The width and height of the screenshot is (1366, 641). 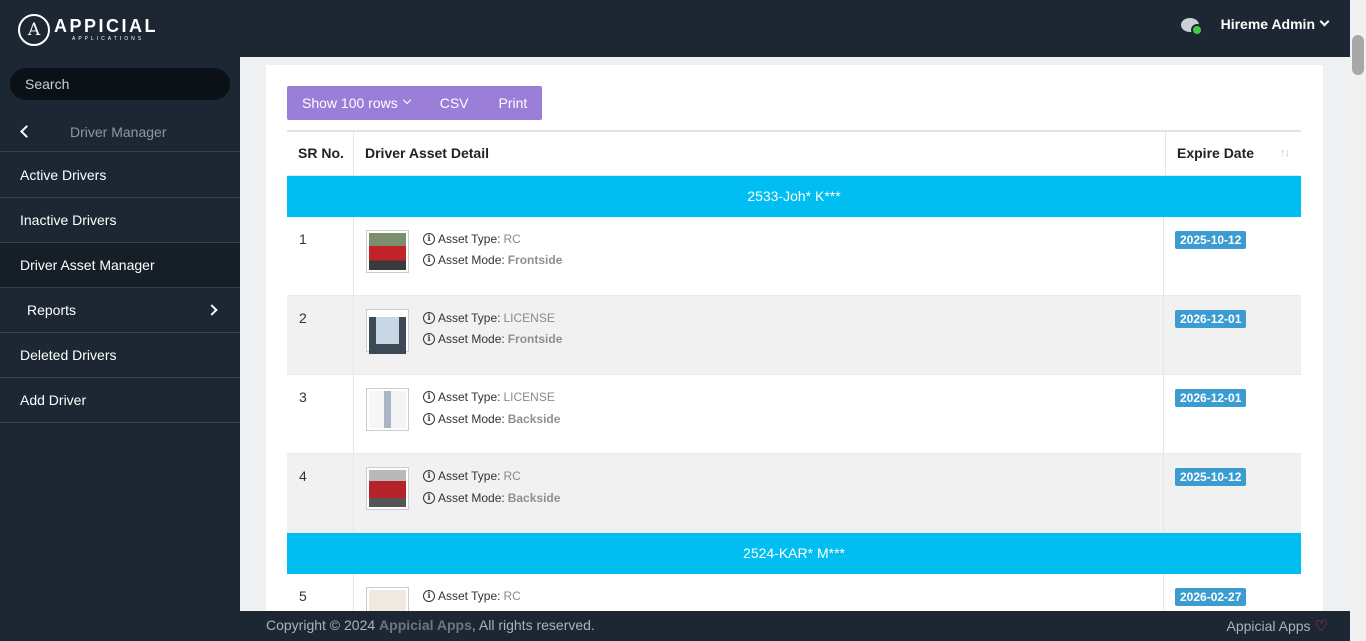 What do you see at coordinates (1267, 24) in the screenshot?
I see `user-name: Hireme Admin` at bounding box center [1267, 24].